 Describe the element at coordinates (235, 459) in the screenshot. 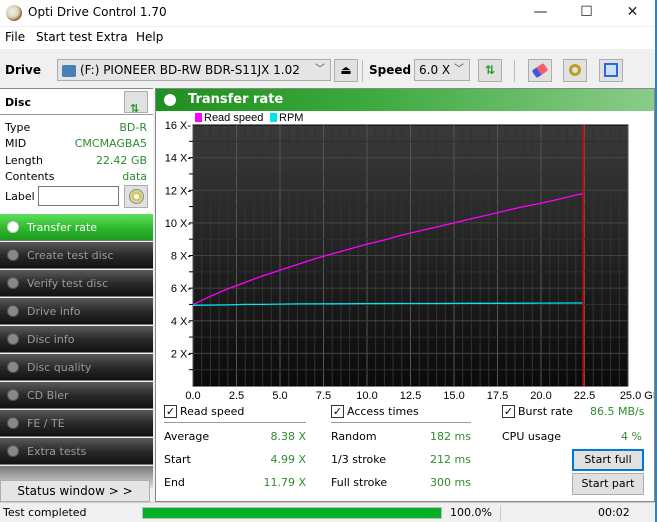

I see `stat-start: Start 4.99 X` at that location.